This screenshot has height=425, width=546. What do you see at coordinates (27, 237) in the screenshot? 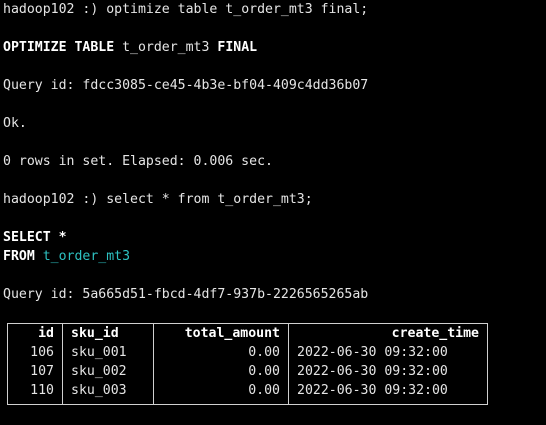
I see `sql-keyword: SELECT` at bounding box center [27, 237].